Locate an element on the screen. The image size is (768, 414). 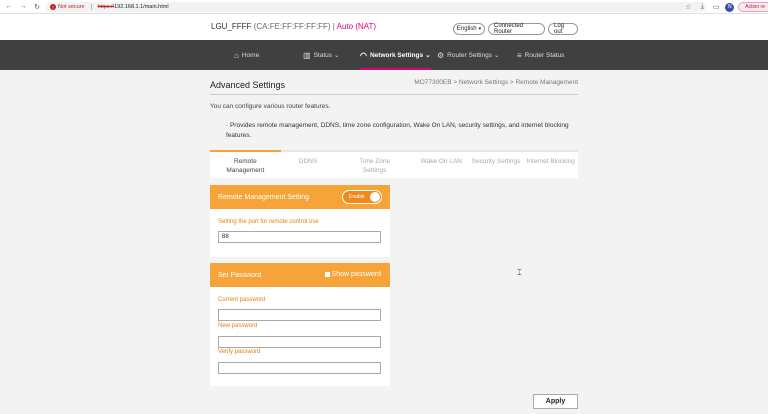
nav-home-label: Home is located at coordinates (250, 55).